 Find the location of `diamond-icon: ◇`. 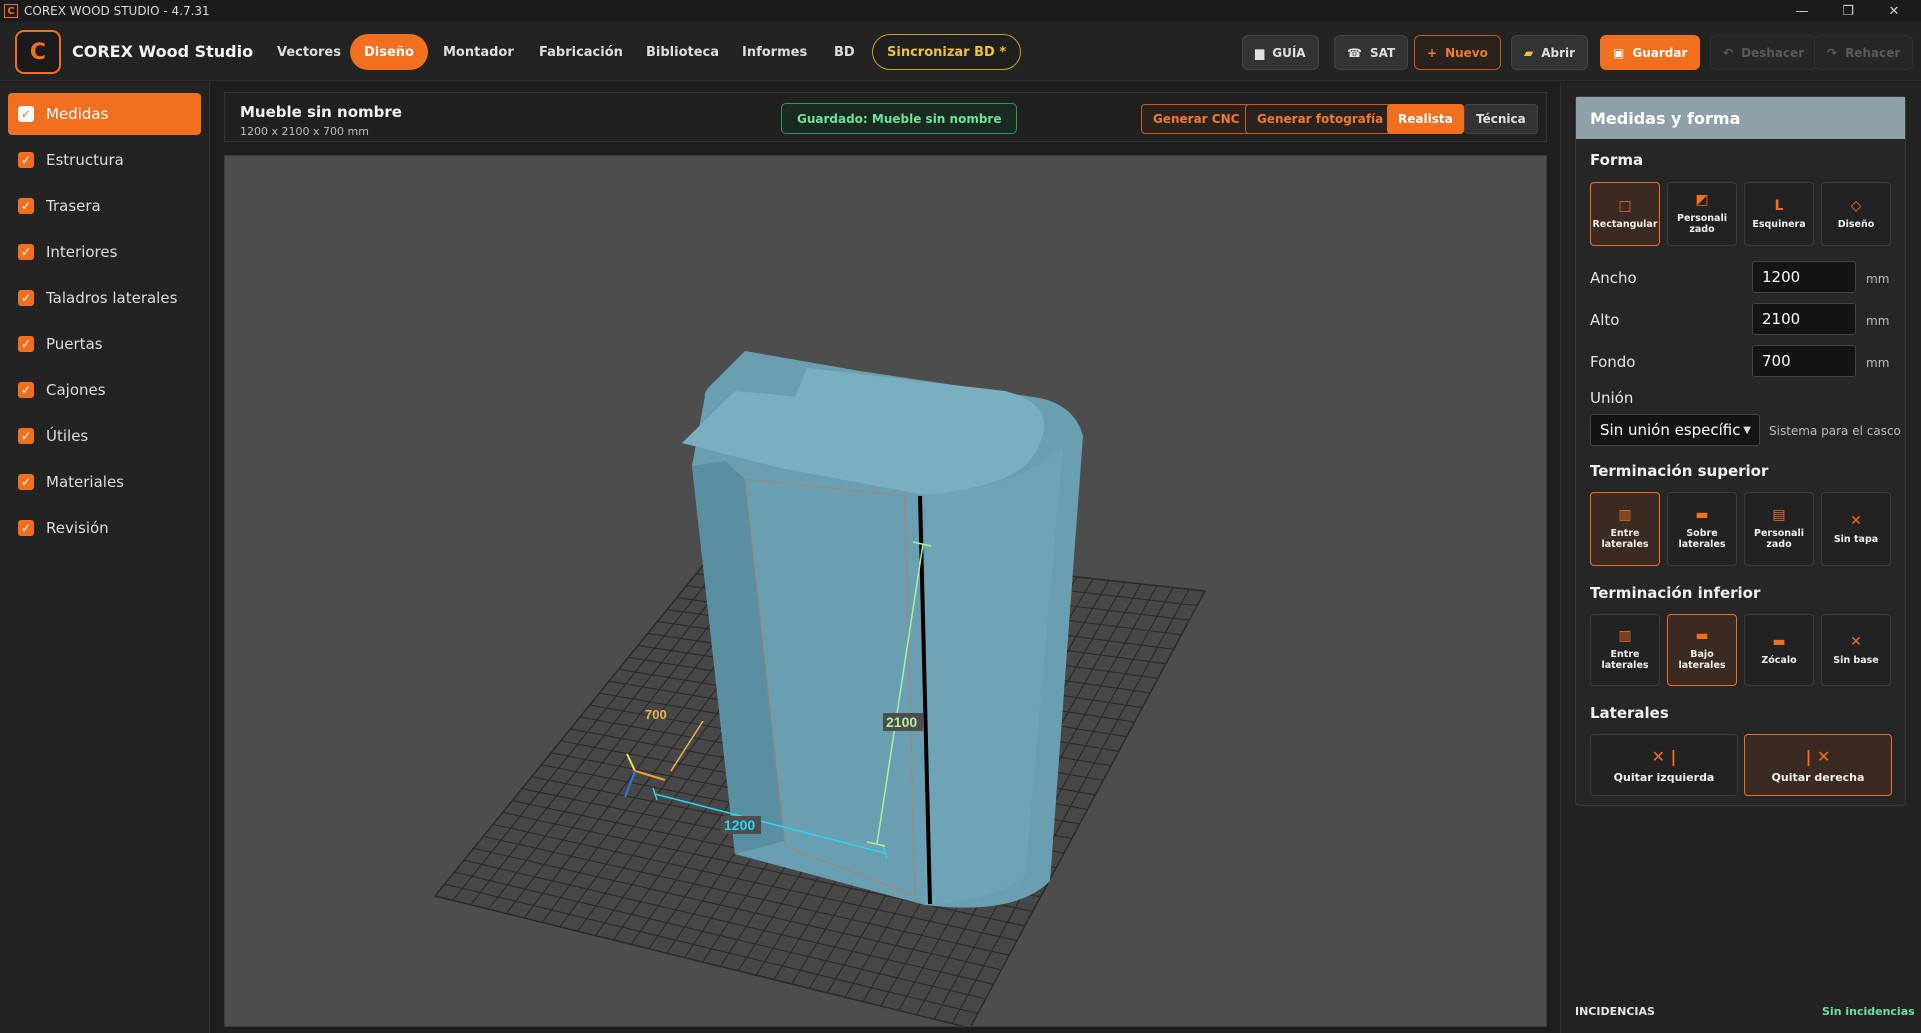

diamond-icon: ◇ is located at coordinates (1856, 205).